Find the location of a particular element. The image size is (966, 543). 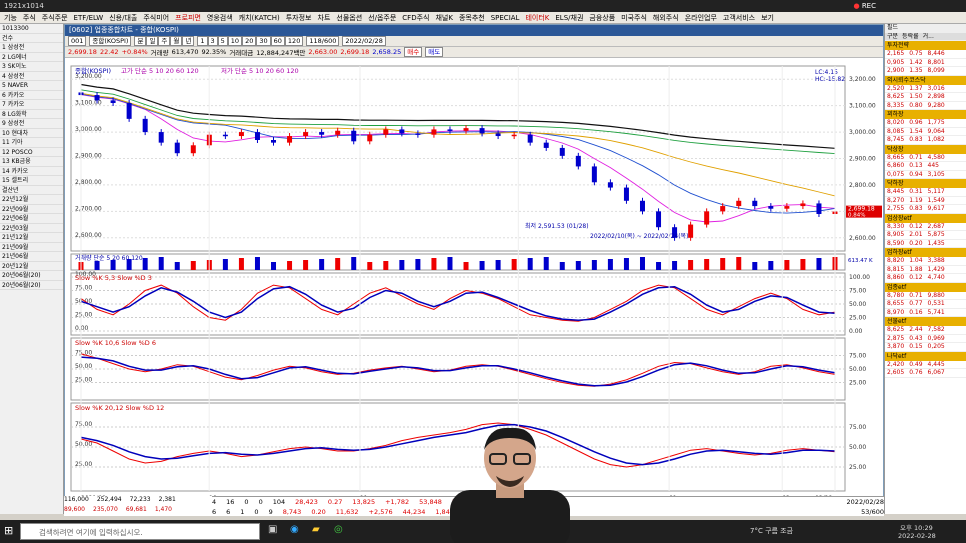

menu-item: 보기 is located at coordinates (767, 17).